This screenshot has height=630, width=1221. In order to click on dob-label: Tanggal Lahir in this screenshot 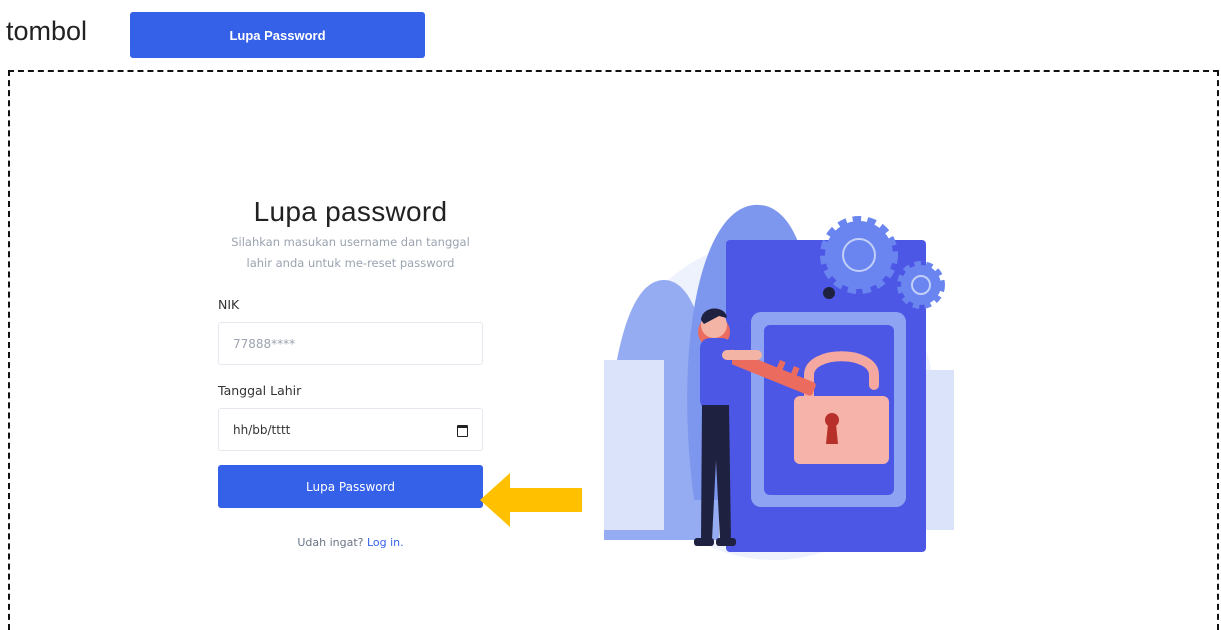, I will do `click(260, 390)`.